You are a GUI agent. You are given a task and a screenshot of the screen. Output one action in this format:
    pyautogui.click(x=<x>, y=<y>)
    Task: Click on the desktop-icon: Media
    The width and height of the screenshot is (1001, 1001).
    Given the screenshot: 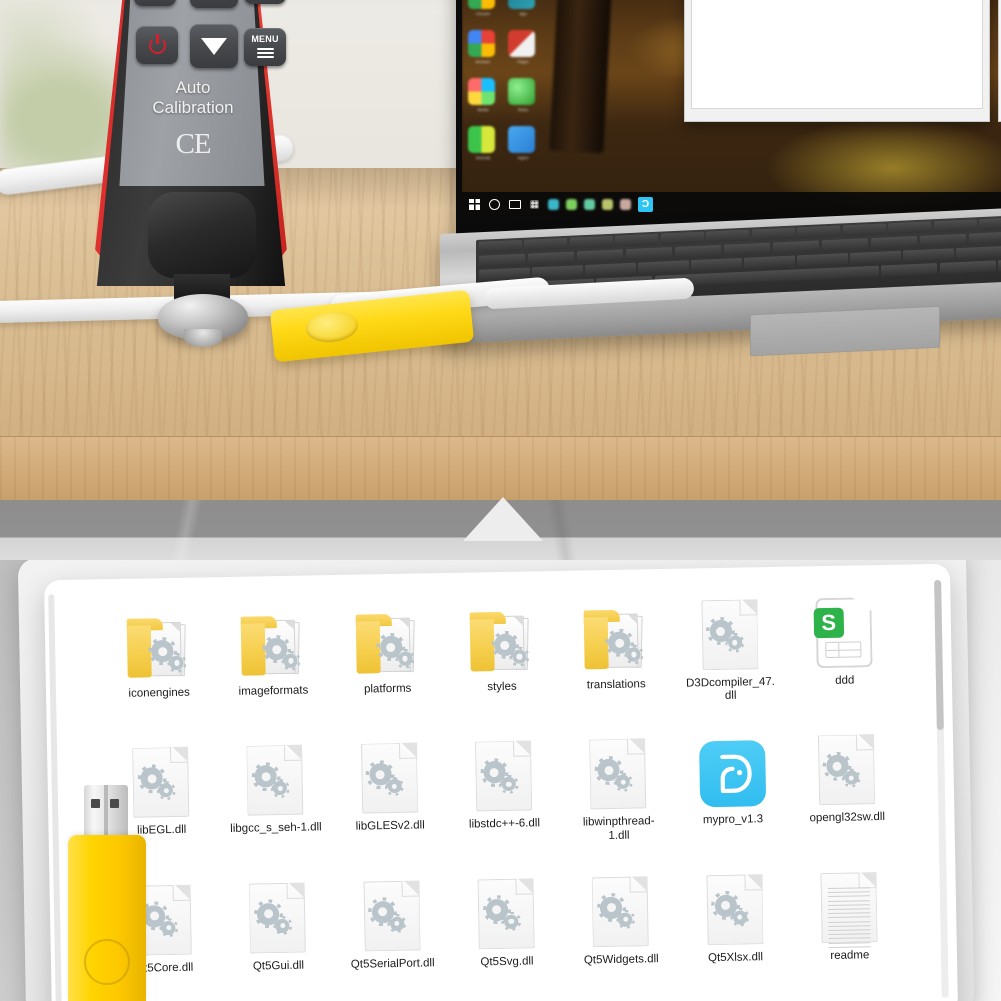 What is the action you would take?
    pyautogui.click(x=483, y=95)
    